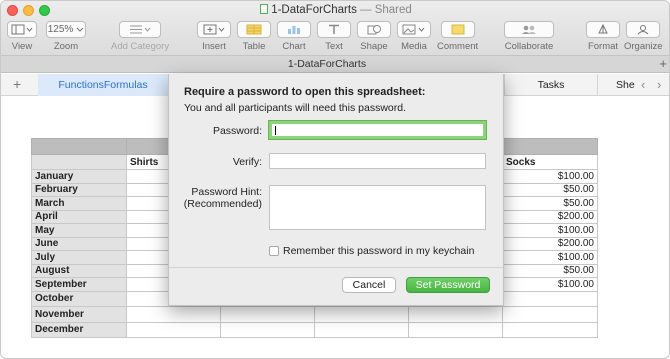 Image resolution: width=670 pixels, height=359 pixels. I want to click on shared-status: Shared, so click(393, 10).